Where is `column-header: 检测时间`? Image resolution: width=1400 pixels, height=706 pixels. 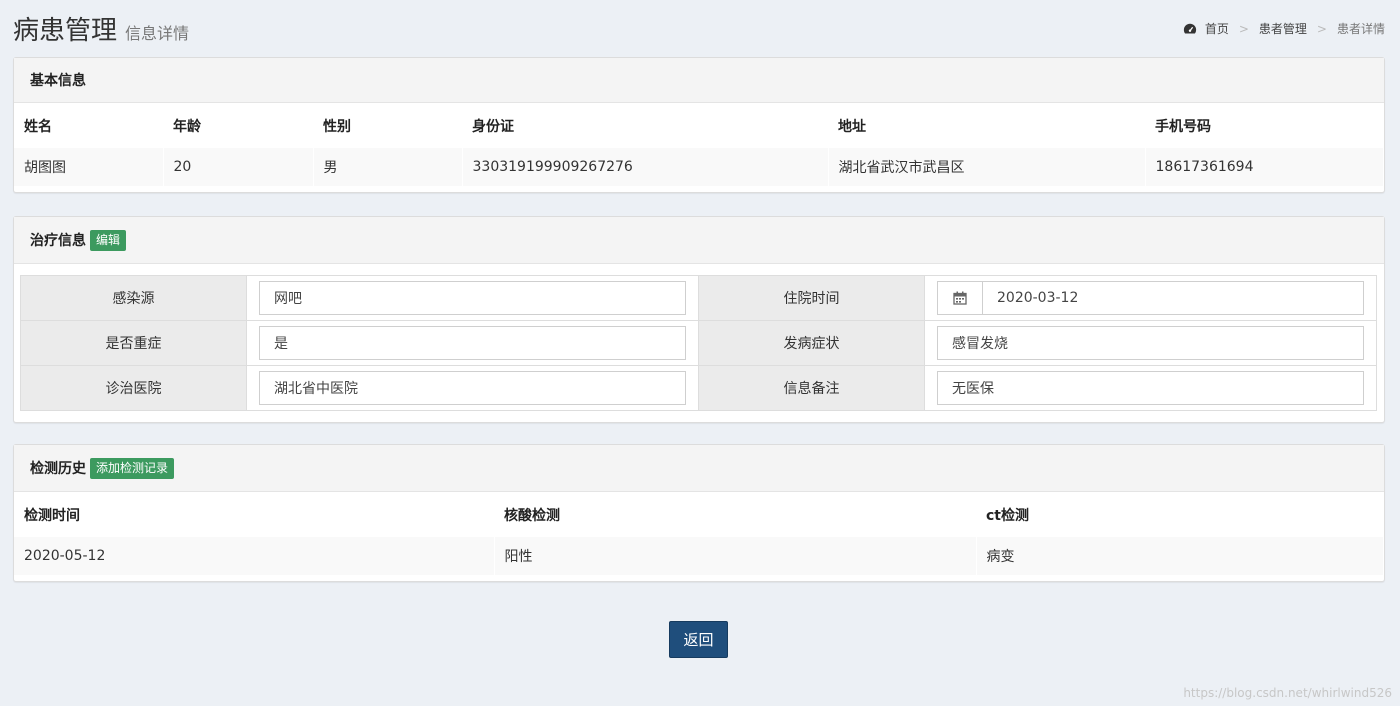
column-header: 检测时间 is located at coordinates (52, 515).